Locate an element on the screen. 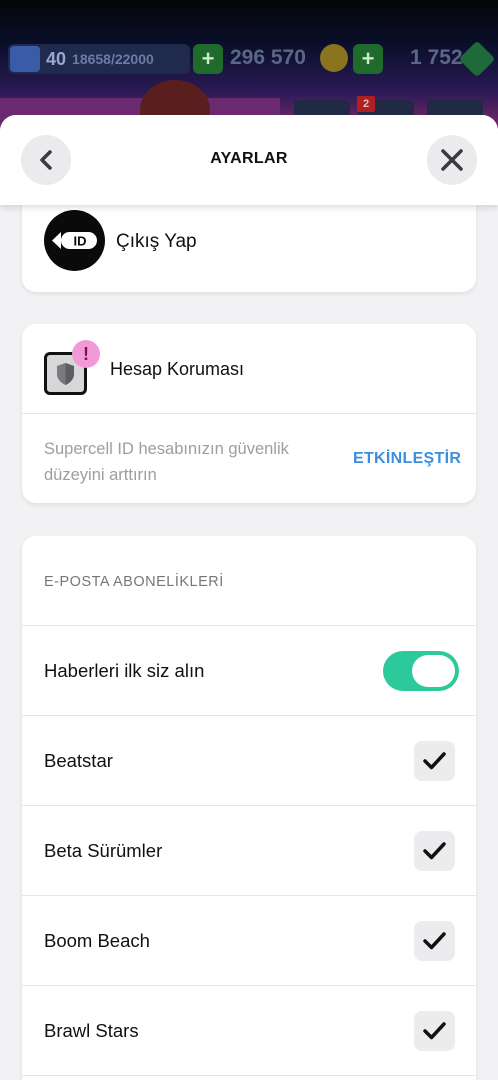  subscription-label: Boom Beach is located at coordinates (97, 940).